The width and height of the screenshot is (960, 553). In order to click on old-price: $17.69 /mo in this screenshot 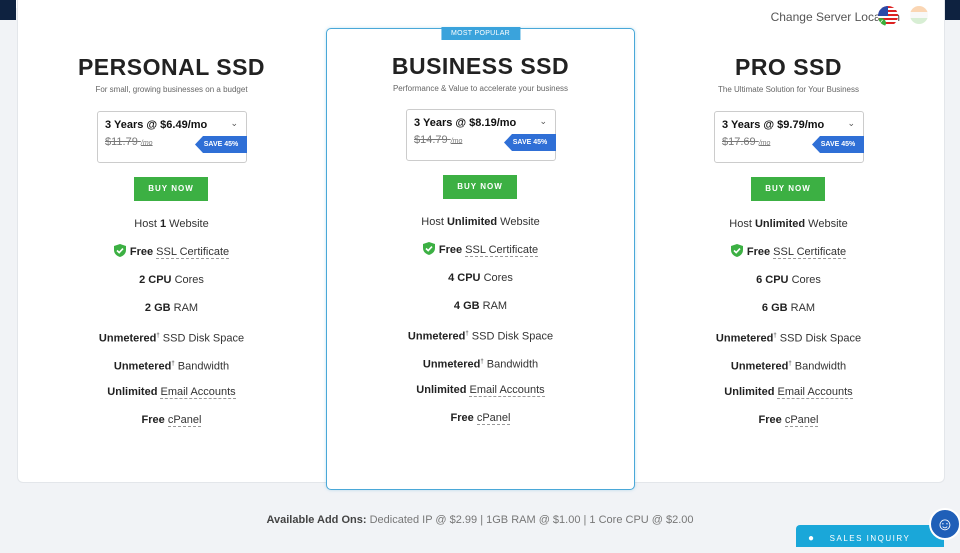, I will do `click(746, 142)`.